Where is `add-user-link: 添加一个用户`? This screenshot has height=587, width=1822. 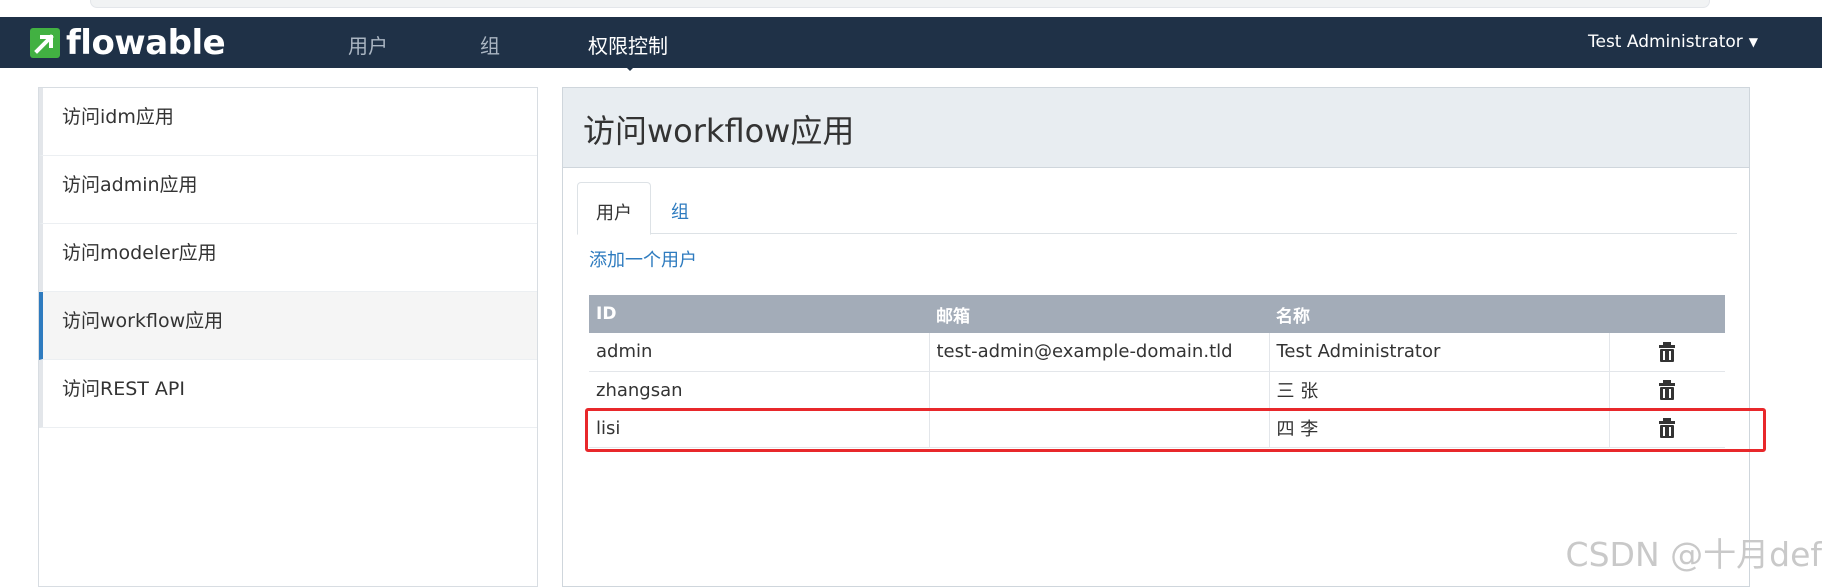 add-user-link: 添加一个用户 is located at coordinates (643, 259).